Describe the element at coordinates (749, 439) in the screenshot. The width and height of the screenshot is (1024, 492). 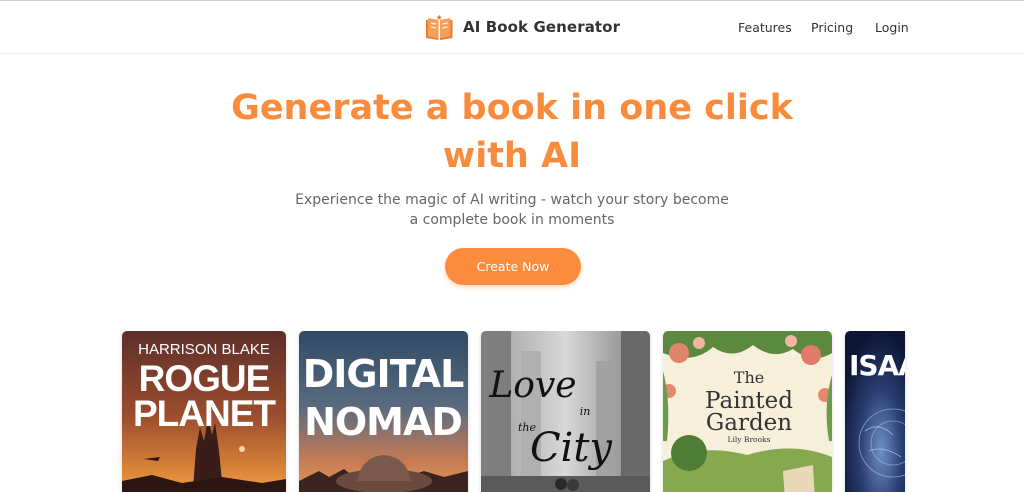
I see `book4-author: Lily Brooks` at that location.